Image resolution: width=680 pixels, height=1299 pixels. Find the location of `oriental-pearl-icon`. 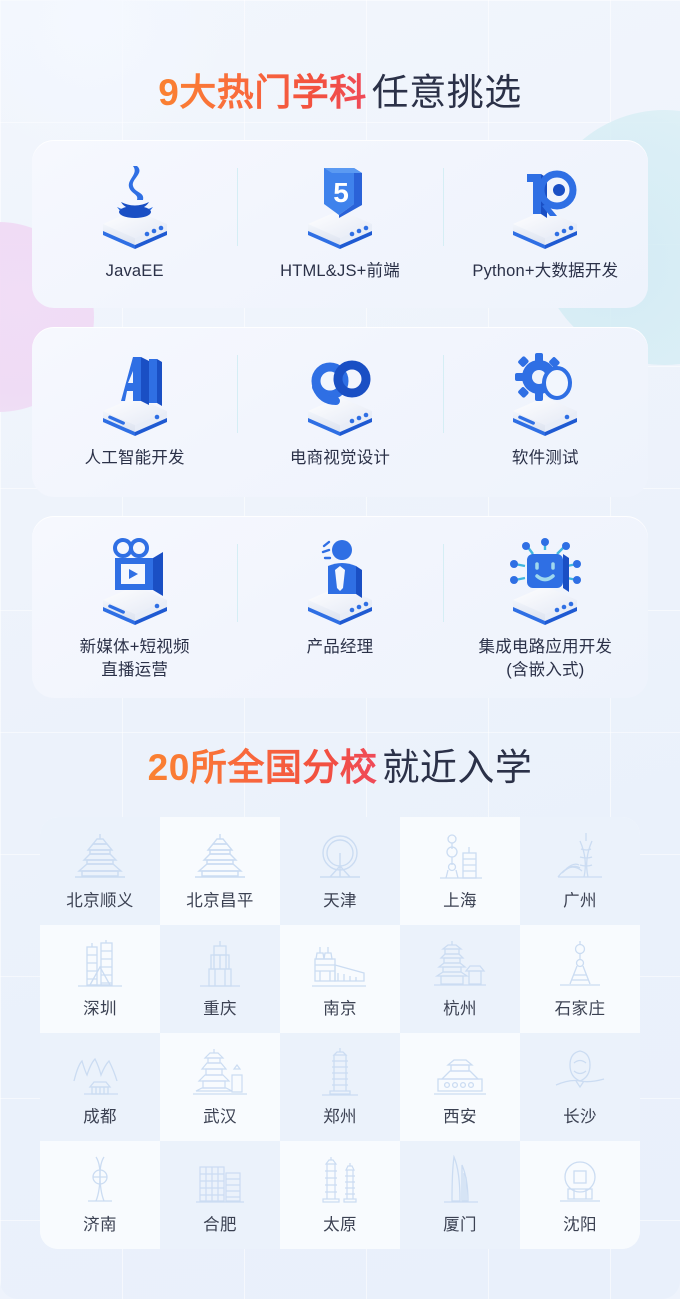

oriental-pearl-icon is located at coordinates (460, 857).